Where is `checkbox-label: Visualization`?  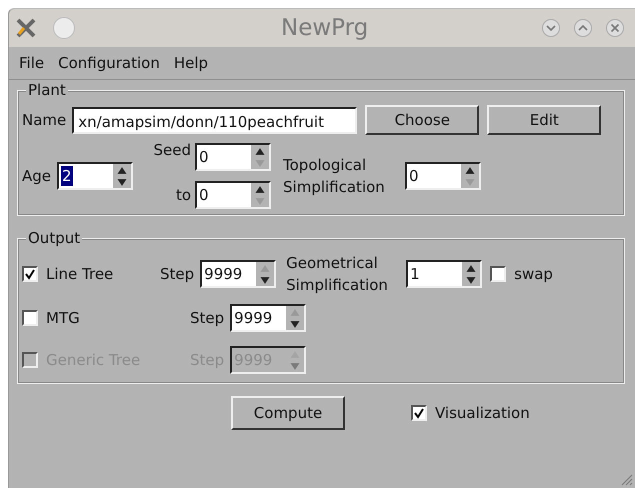 checkbox-label: Visualization is located at coordinates (482, 413).